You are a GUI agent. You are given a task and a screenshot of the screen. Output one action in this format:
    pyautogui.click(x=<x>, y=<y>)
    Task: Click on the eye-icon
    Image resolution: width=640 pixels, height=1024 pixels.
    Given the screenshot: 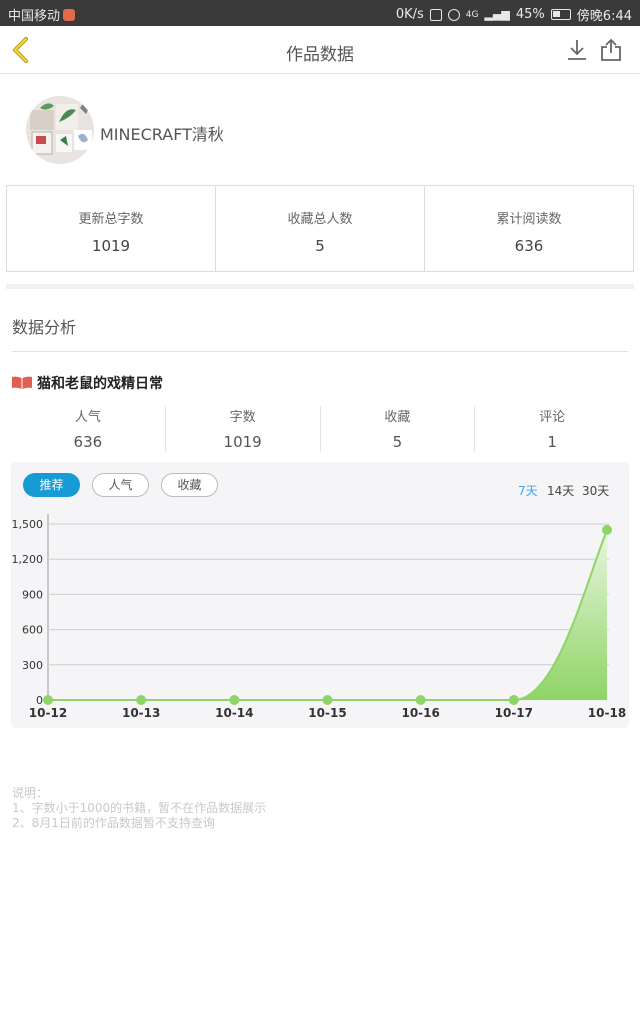 What is the action you would take?
    pyautogui.click(x=453, y=14)
    